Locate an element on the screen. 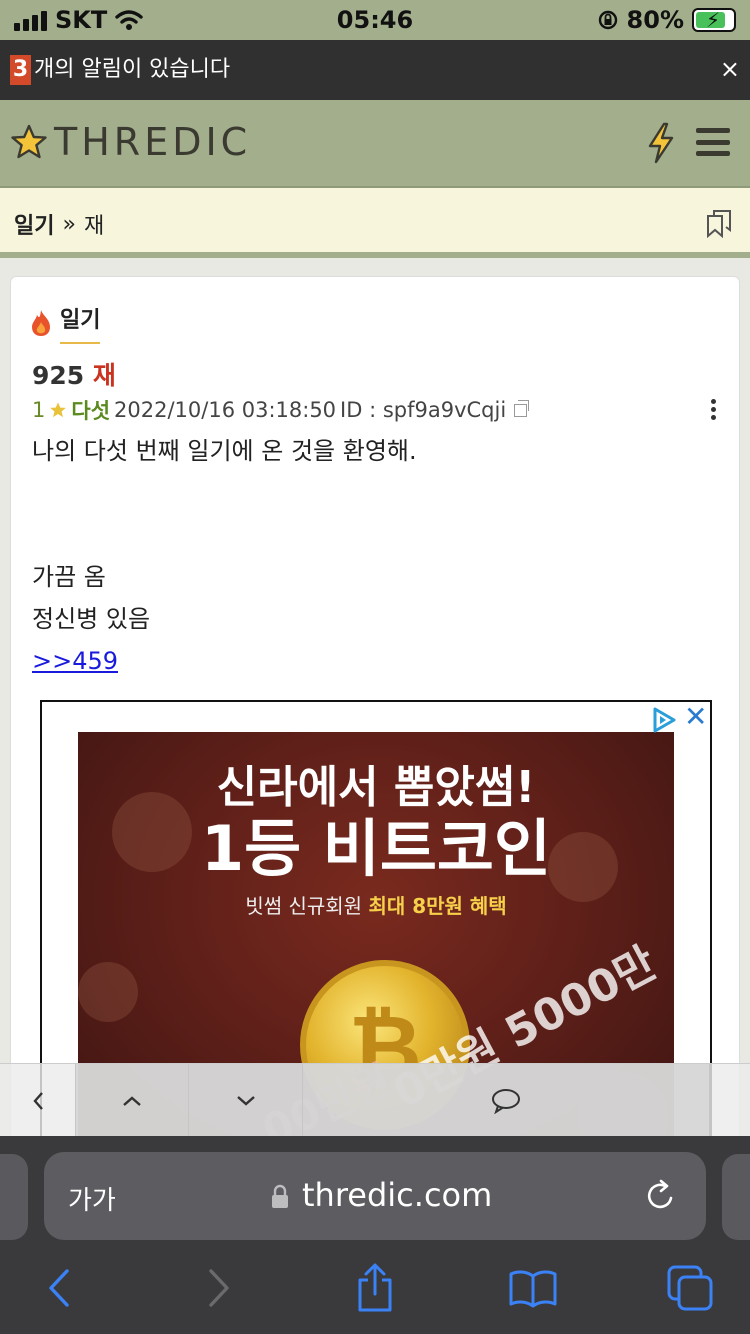  scroll-up-button is located at coordinates (132, 1100).